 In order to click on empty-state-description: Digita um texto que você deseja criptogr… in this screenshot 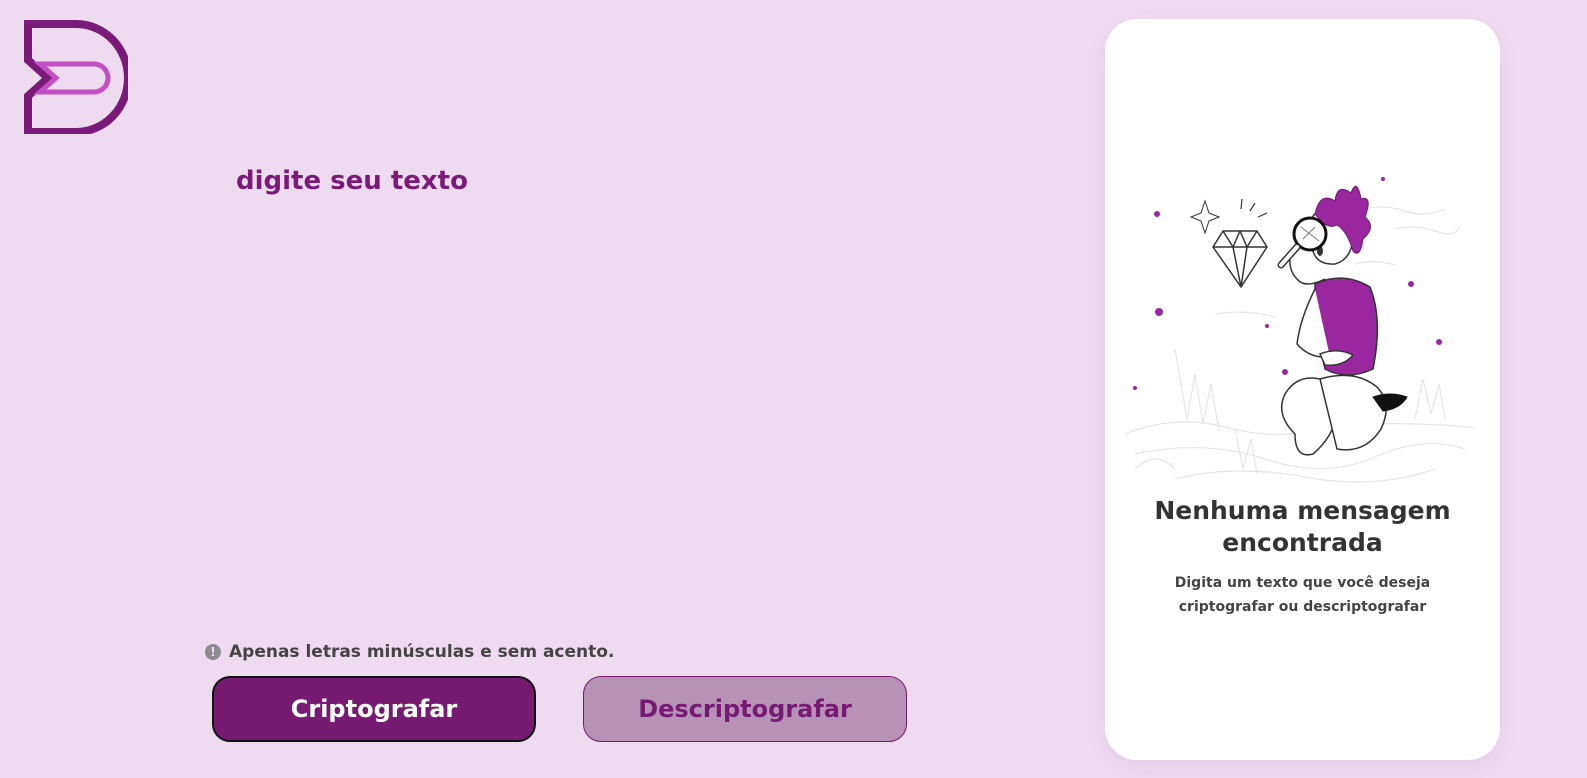, I will do `click(1302, 595)`.